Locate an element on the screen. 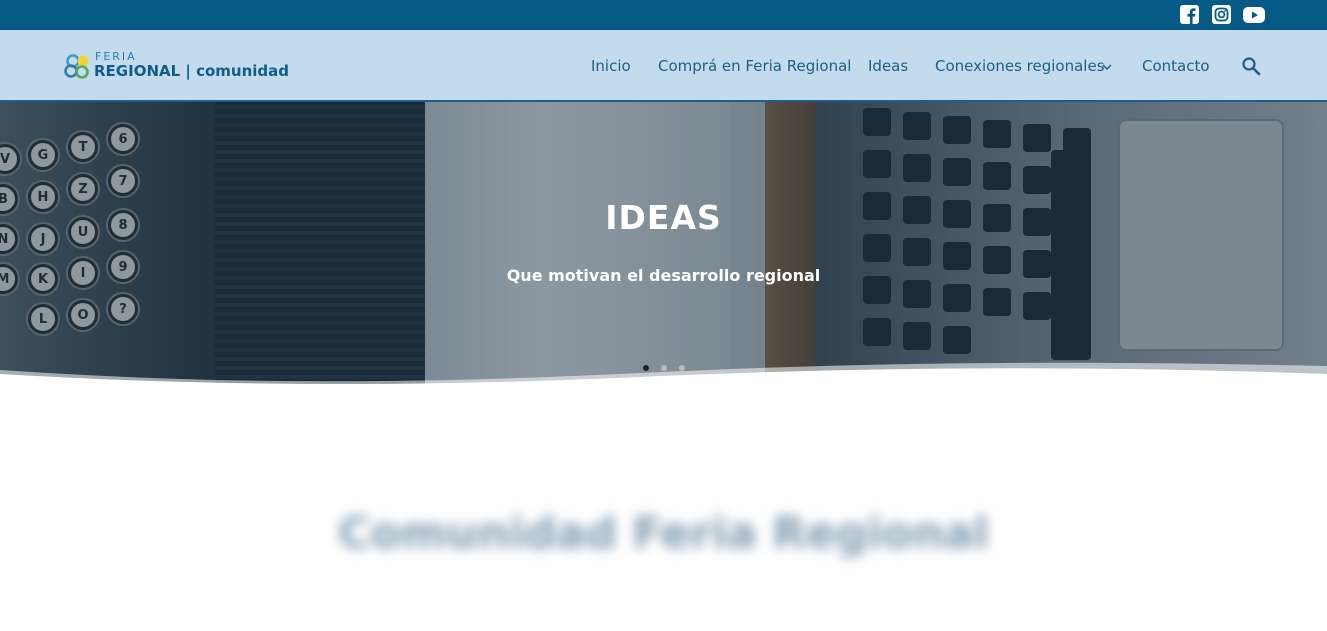  nav-item-conexiones: Conexiones regionales is located at coordinates (1020, 67).